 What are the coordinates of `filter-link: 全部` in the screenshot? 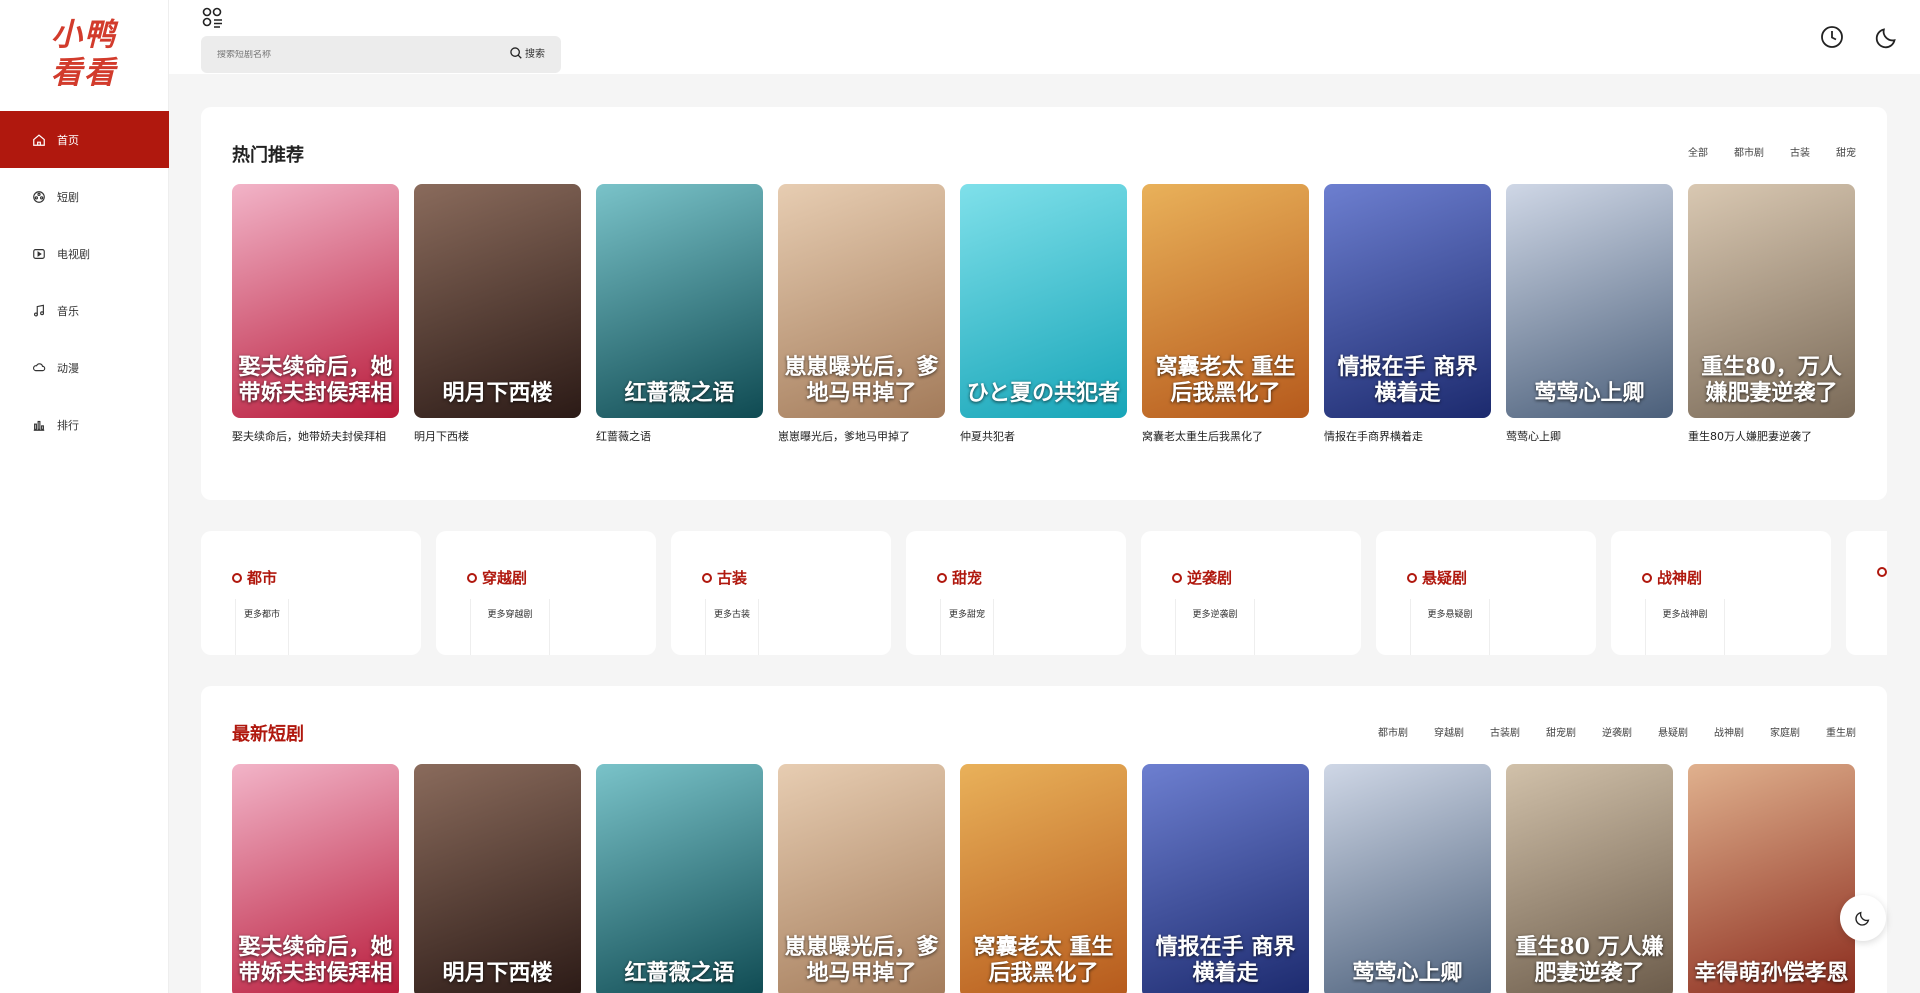 It's located at (1698, 151).